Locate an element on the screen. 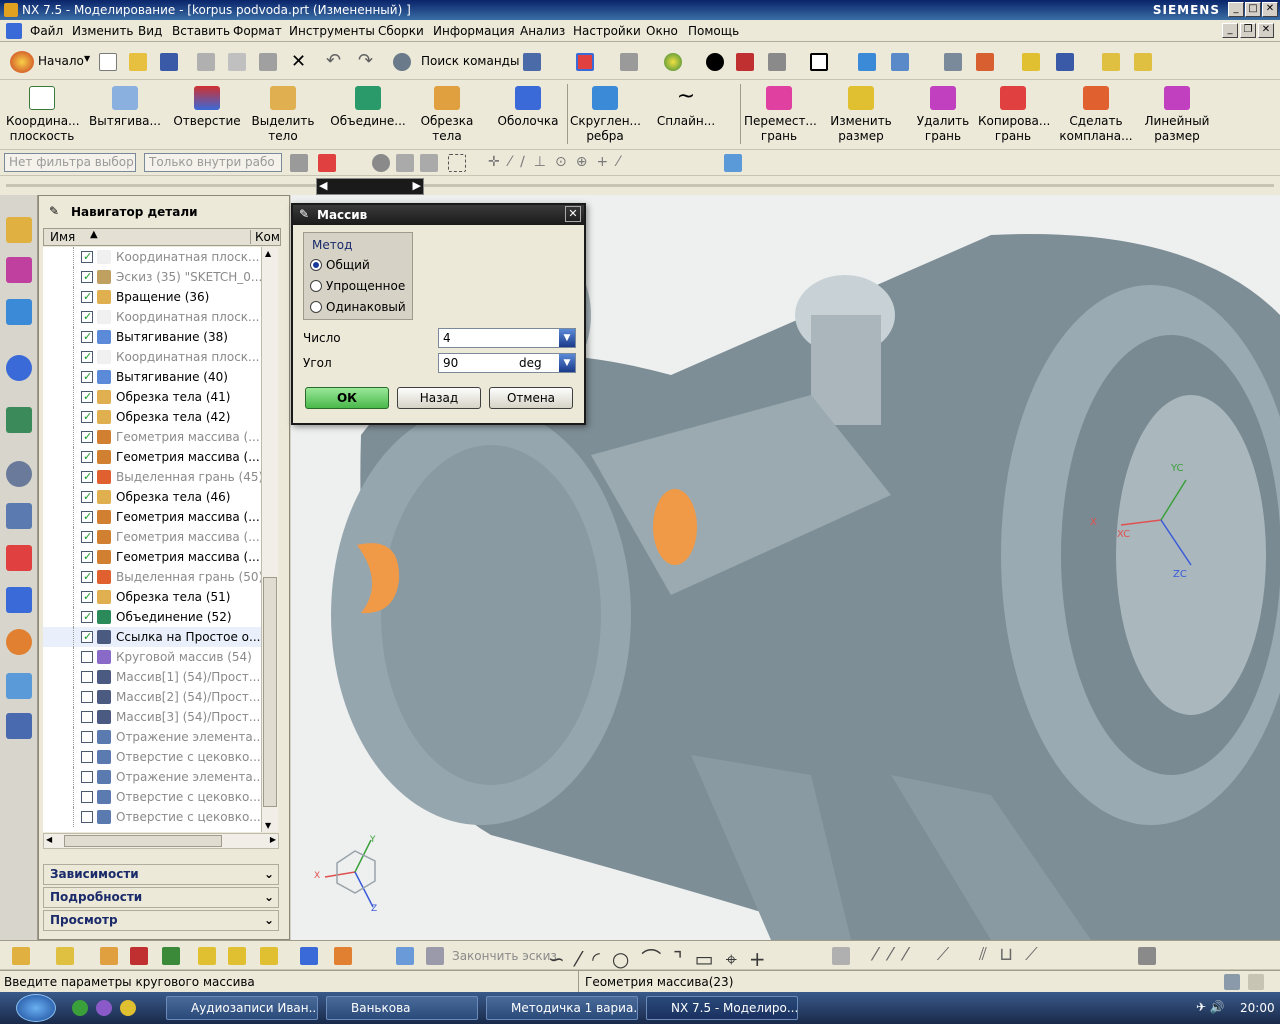 The image size is (1280, 1024). tree-row: Вытягивание (40) is located at coordinates (152, 377).